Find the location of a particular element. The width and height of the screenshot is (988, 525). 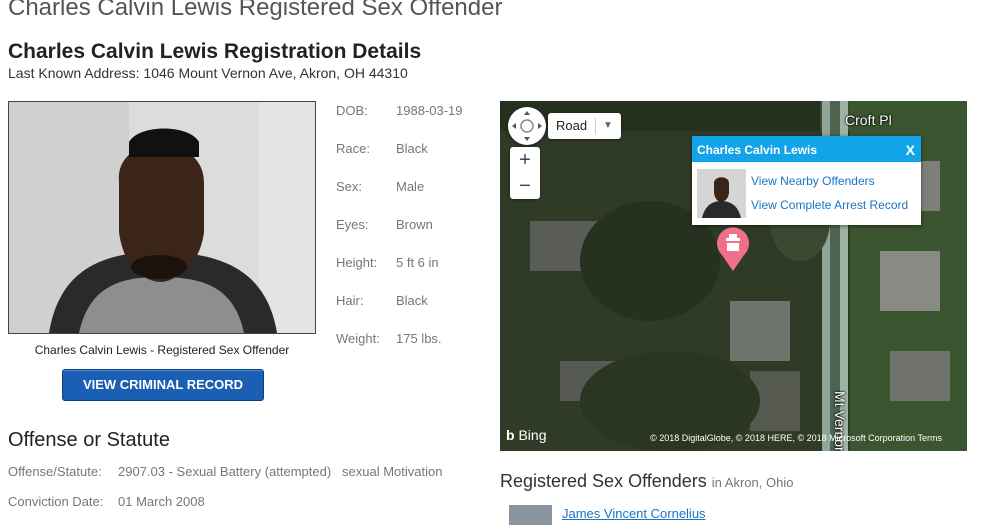

map-type-value: Road is located at coordinates (572, 125).